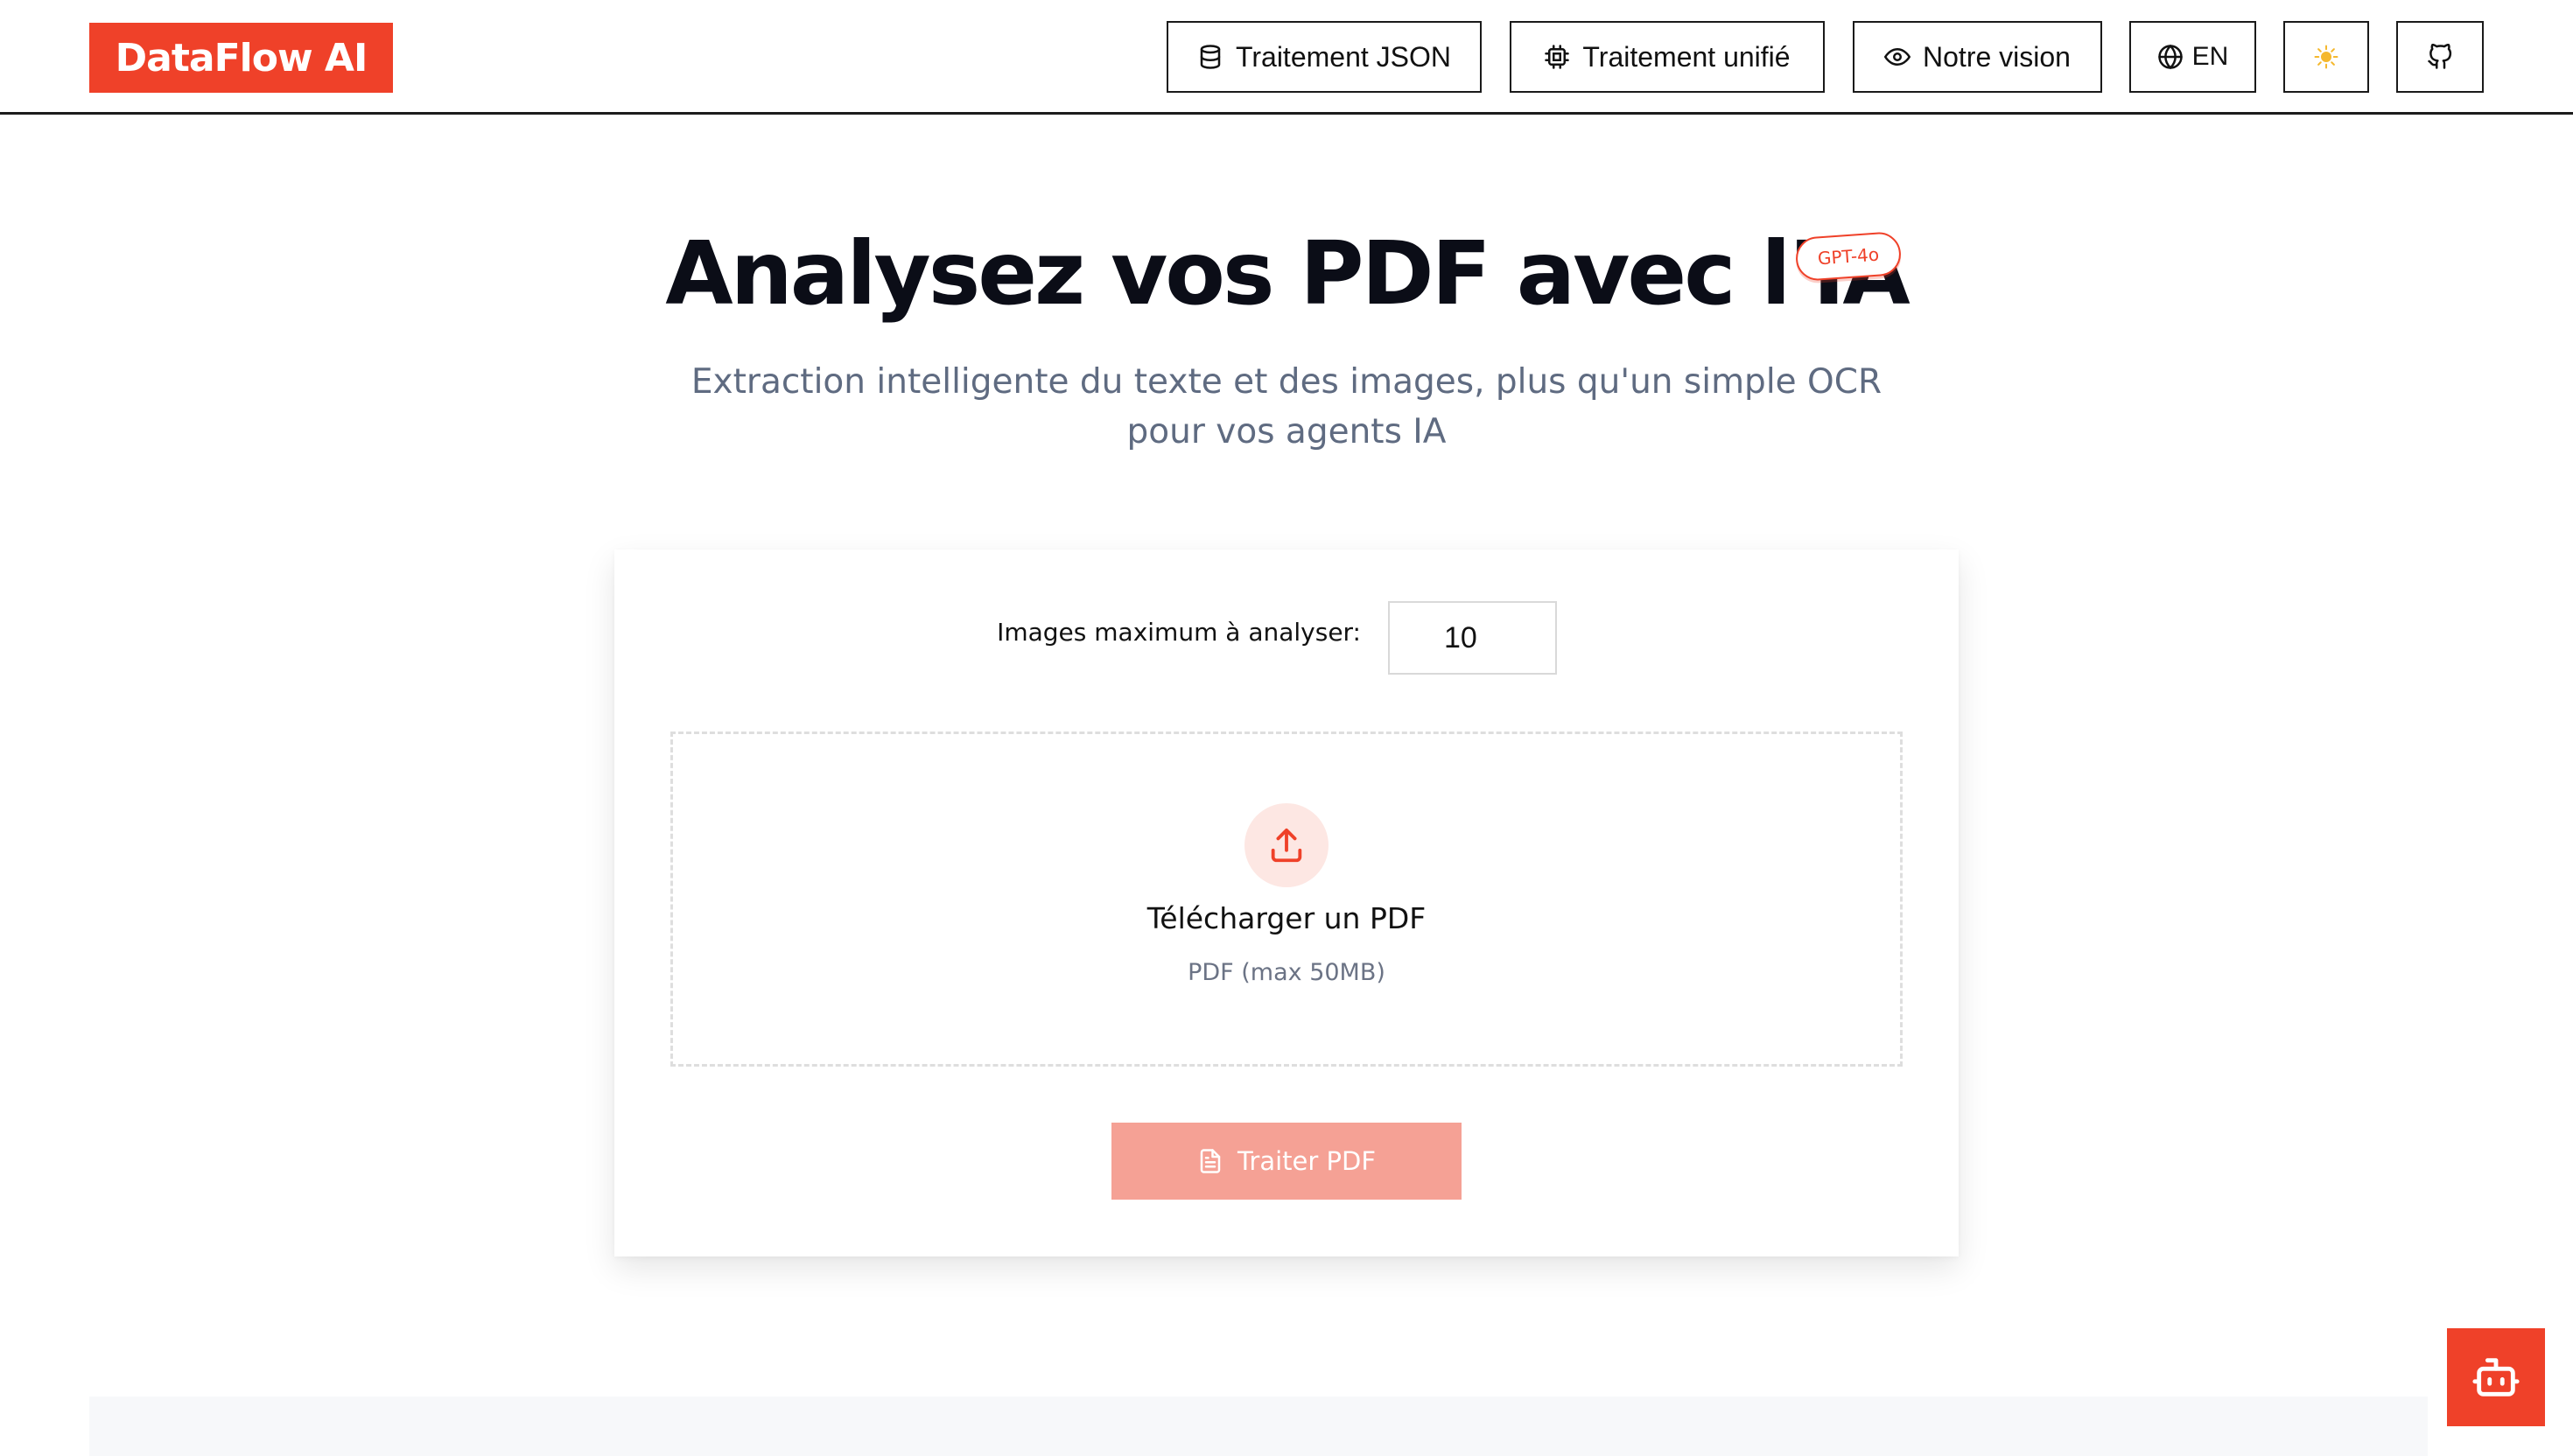 The image size is (2573, 1456). I want to click on process-pdf-button: Traiter PDF, so click(1286, 1161).